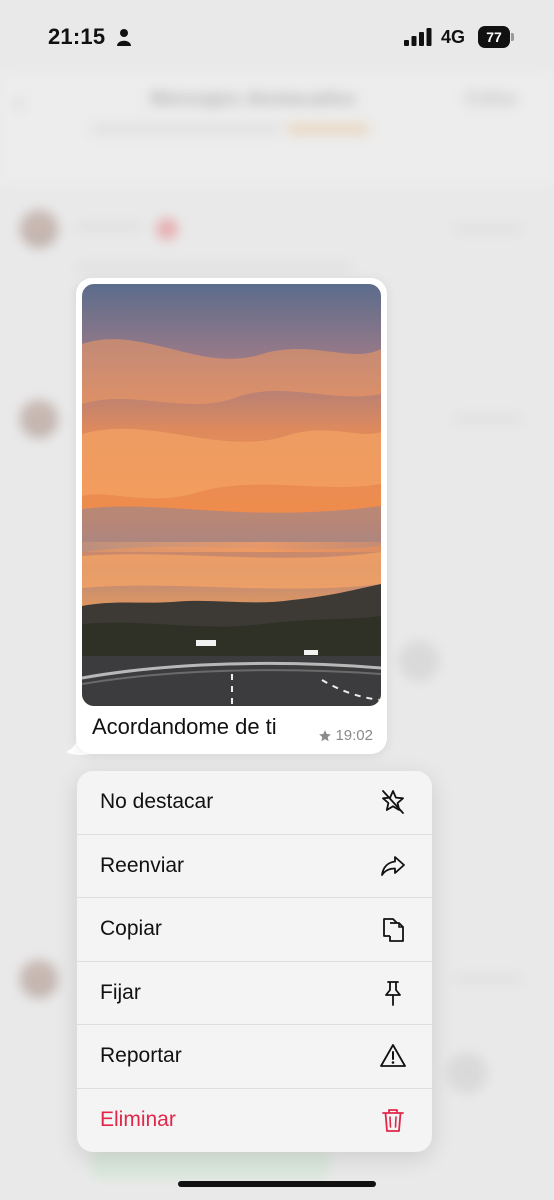 This screenshot has height=1200, width=554. What do you see at coordinates (277, 1184) in the screenshot?
I see `home-indicator` at bounding box center [277, 1184].